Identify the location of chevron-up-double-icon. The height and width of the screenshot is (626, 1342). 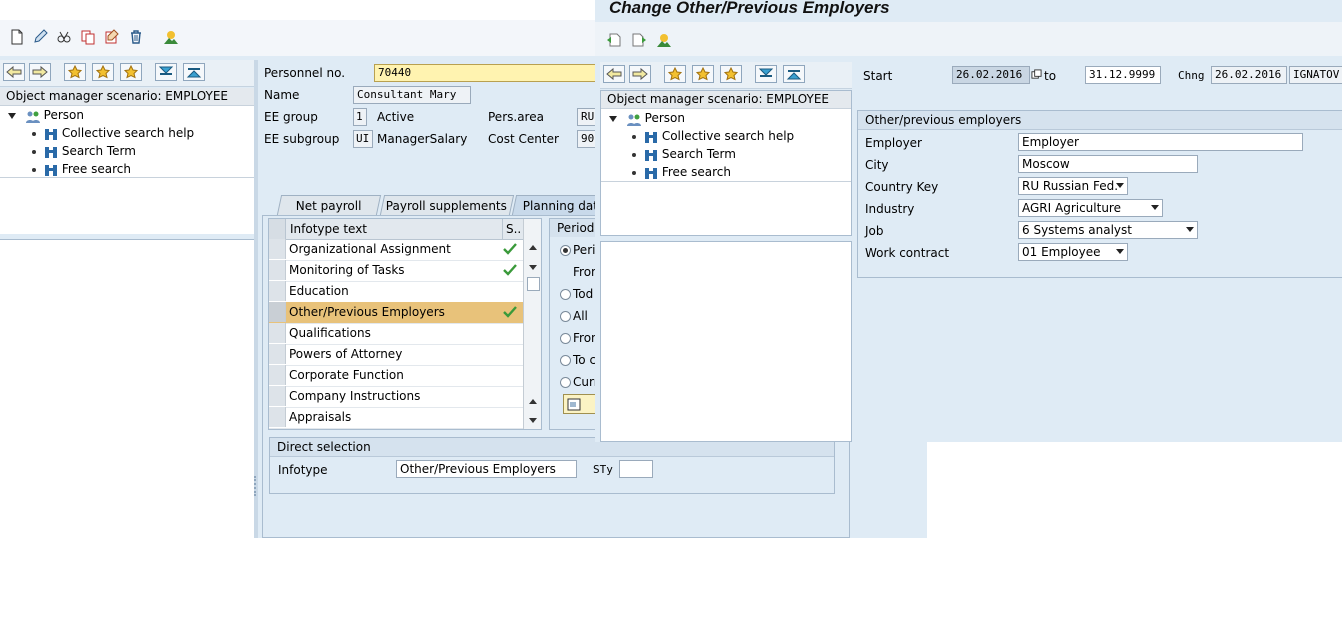
(194, 73).